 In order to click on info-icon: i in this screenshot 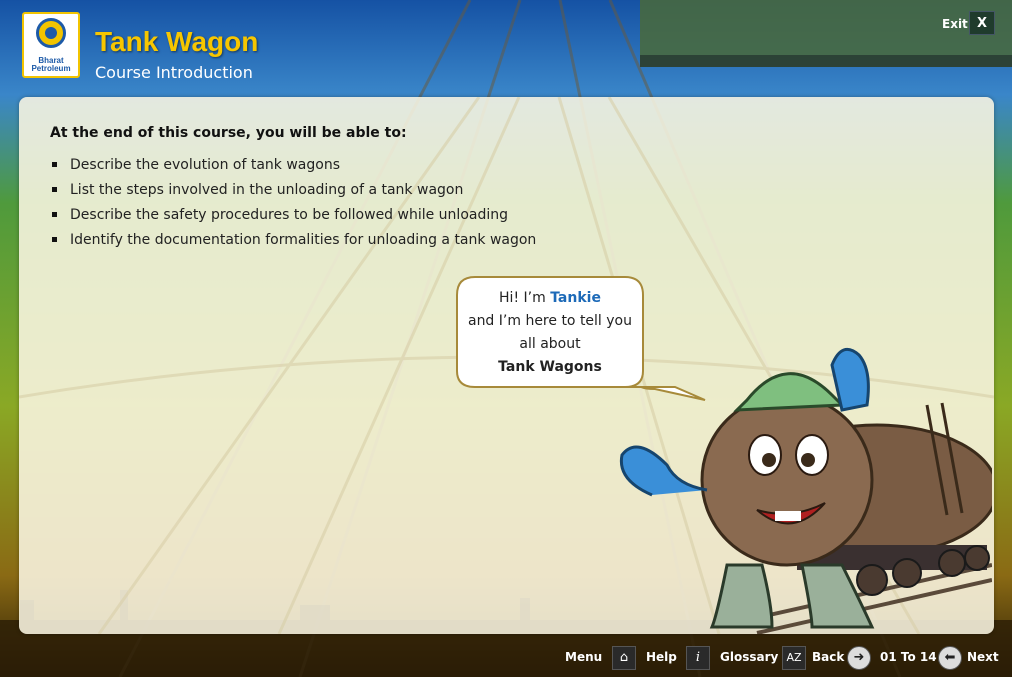, I will do `click(698, 658)`.